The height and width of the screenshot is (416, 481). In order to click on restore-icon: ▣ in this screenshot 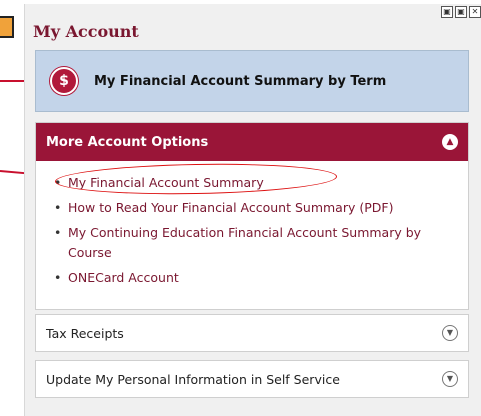, I will do `click(447, 12)`.